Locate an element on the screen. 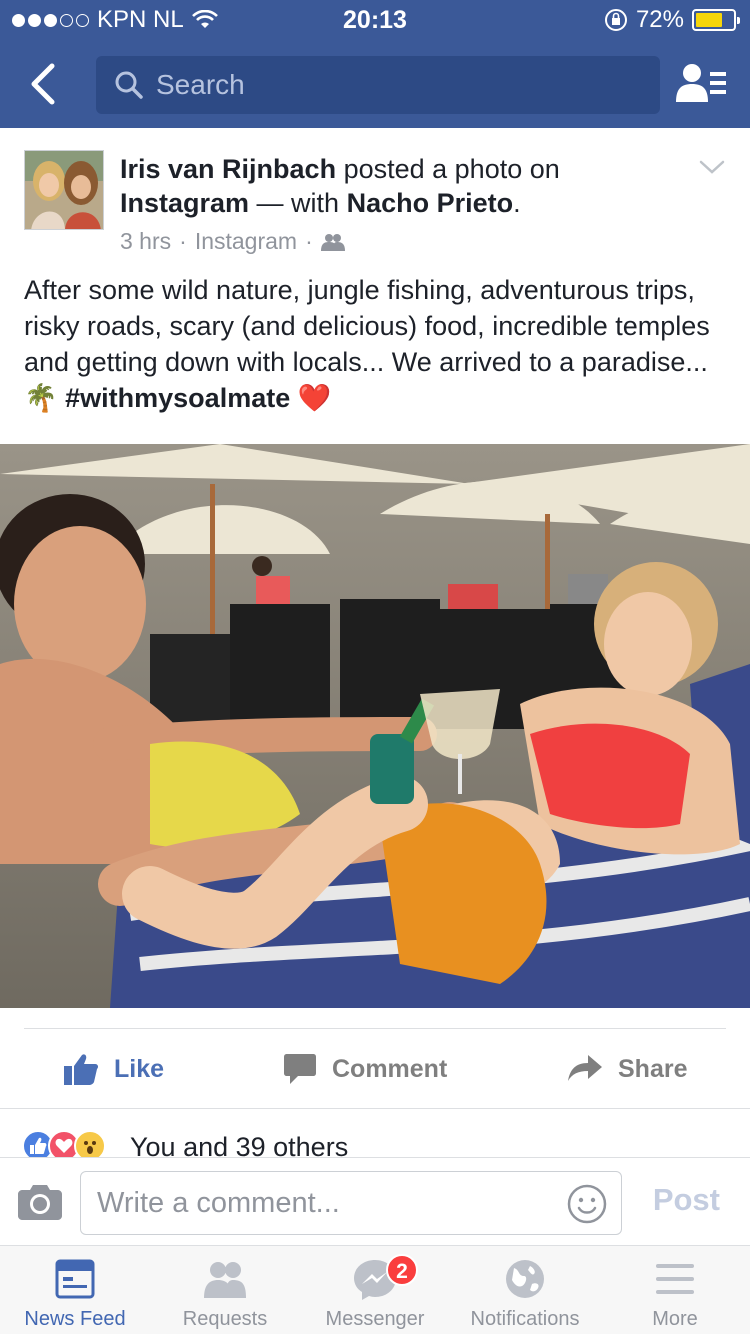 The image size is (750, 1334). like-button: Like is located at coordinates (114, 1069).